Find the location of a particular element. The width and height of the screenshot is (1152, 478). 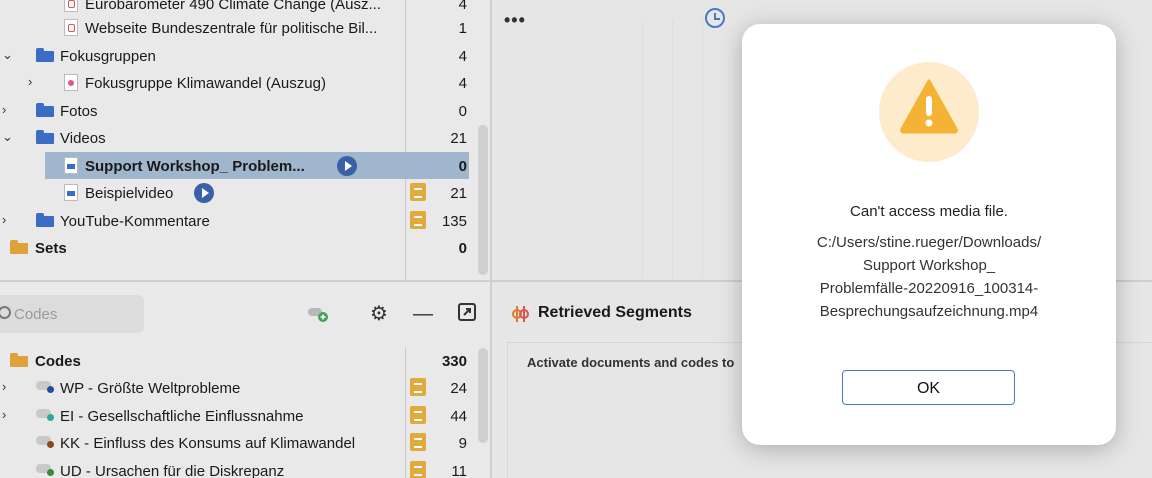

document-count: 21 is located at coordinates (458, 138).